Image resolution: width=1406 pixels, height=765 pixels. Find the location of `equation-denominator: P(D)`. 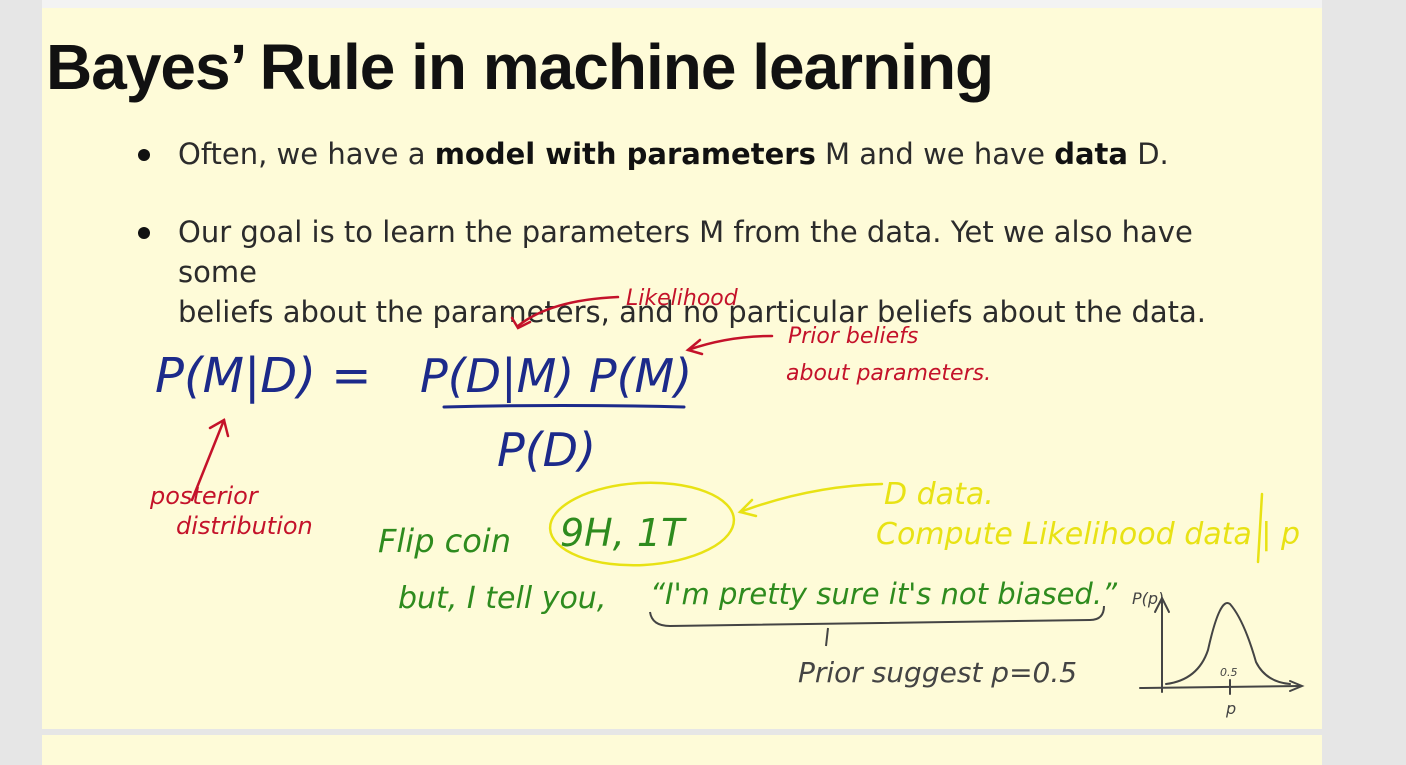

equation-denominator: P(D) is located at coordinates (546, 450).